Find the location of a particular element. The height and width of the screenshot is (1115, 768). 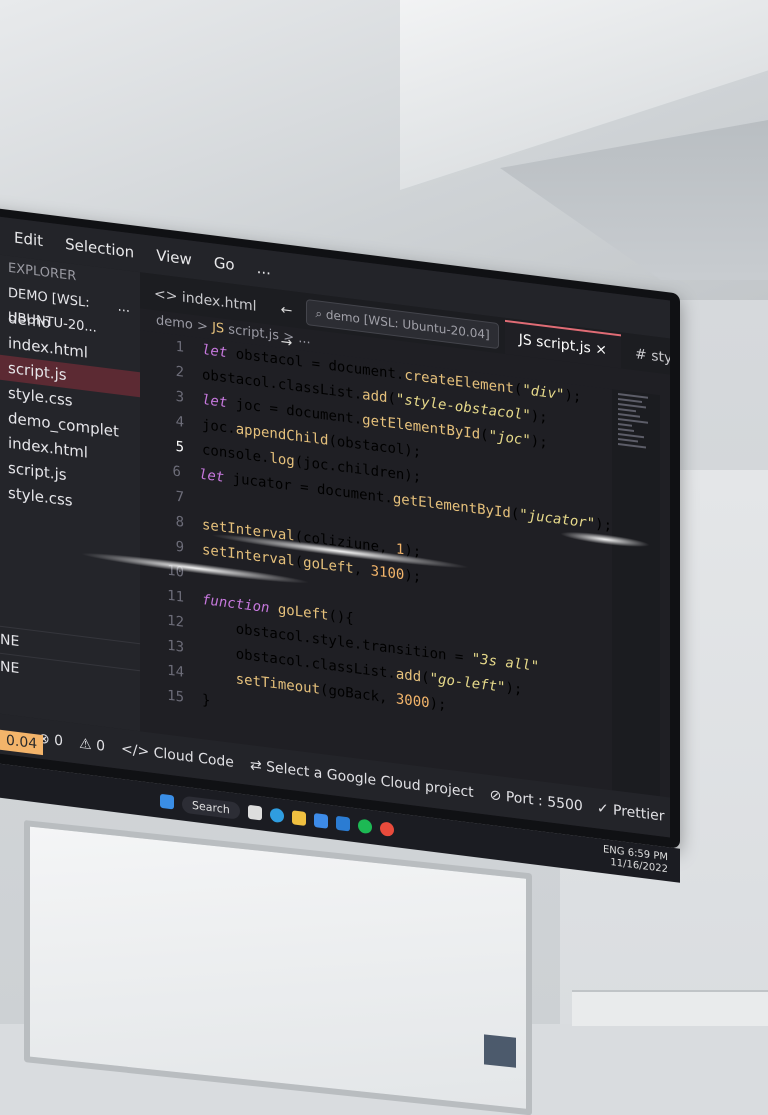

system-tray: ENG 6:59 PM 11/16/2022 is located at coordinates (641, 861).